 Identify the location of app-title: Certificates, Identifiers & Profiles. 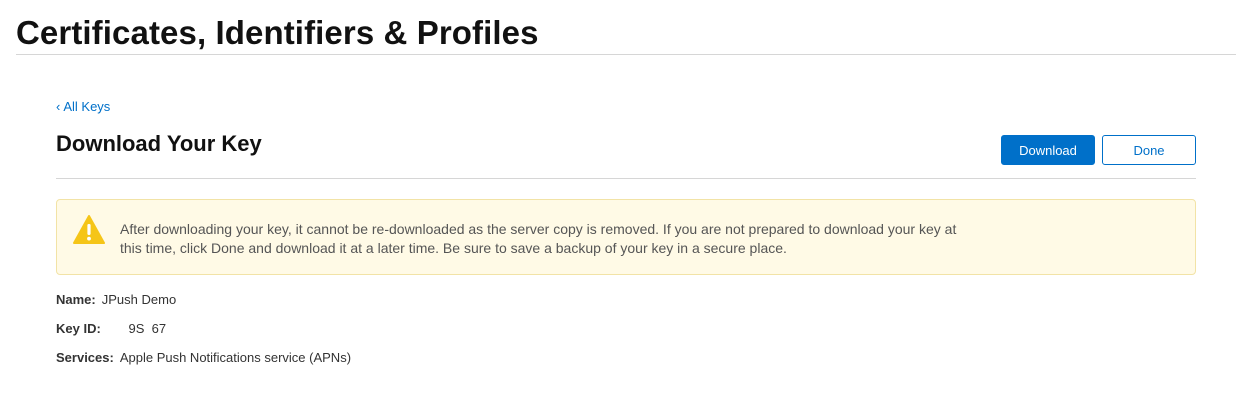
(277, 32).